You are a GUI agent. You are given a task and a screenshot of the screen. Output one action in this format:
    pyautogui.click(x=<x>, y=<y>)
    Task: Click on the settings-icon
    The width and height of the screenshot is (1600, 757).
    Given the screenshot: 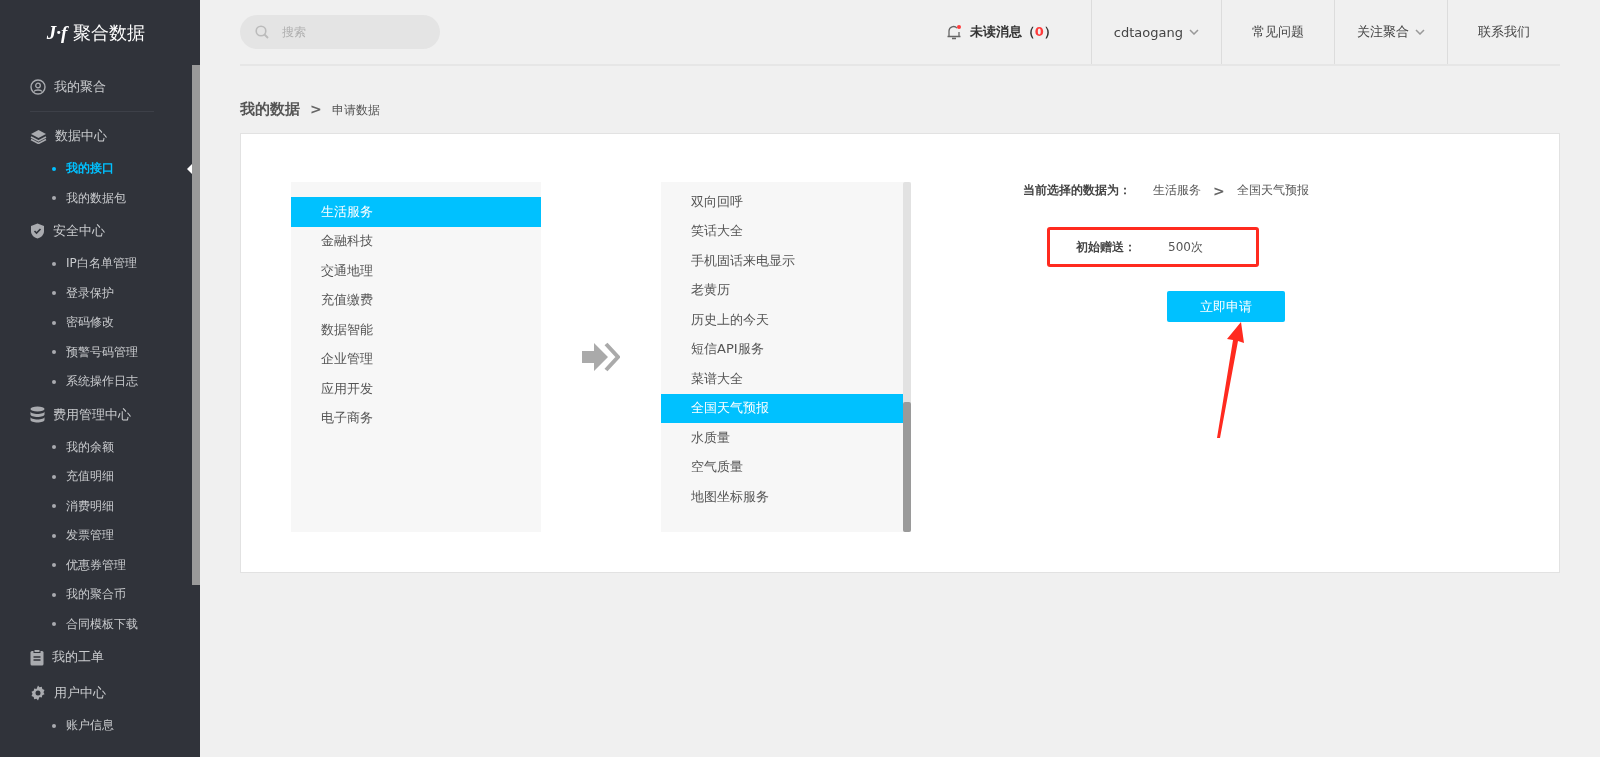 What is the action you would take?
    pyautogui.click(x=38, y=693)
    